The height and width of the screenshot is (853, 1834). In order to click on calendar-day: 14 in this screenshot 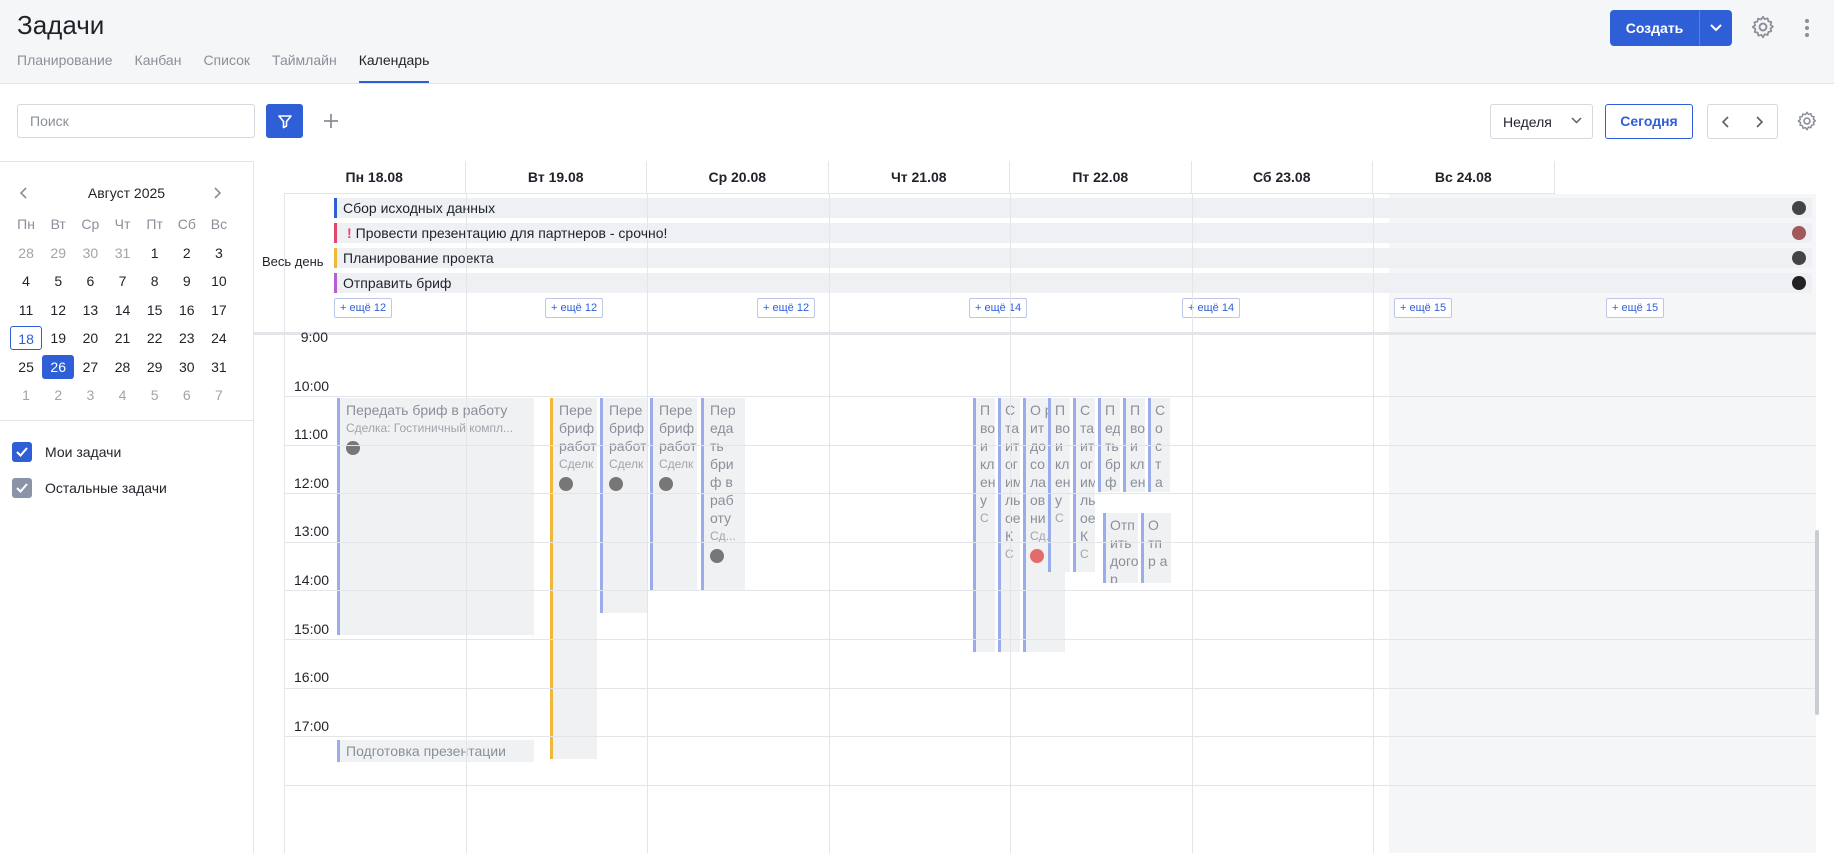, I will do `click(122, 310)`.